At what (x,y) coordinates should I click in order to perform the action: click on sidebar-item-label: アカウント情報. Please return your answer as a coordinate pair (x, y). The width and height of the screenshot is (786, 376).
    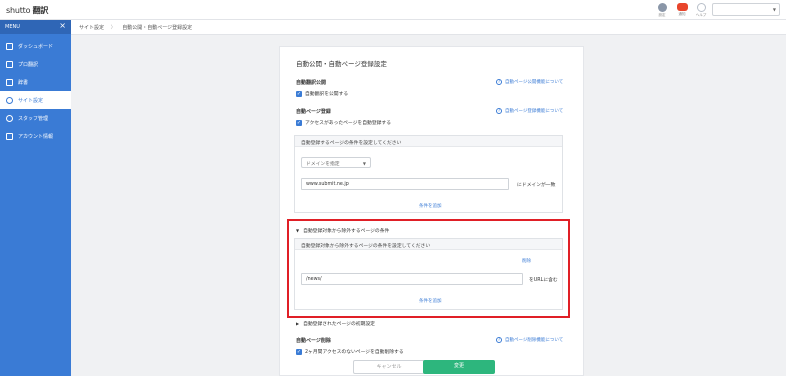
    Looking at the image, I should click on (36, 136).